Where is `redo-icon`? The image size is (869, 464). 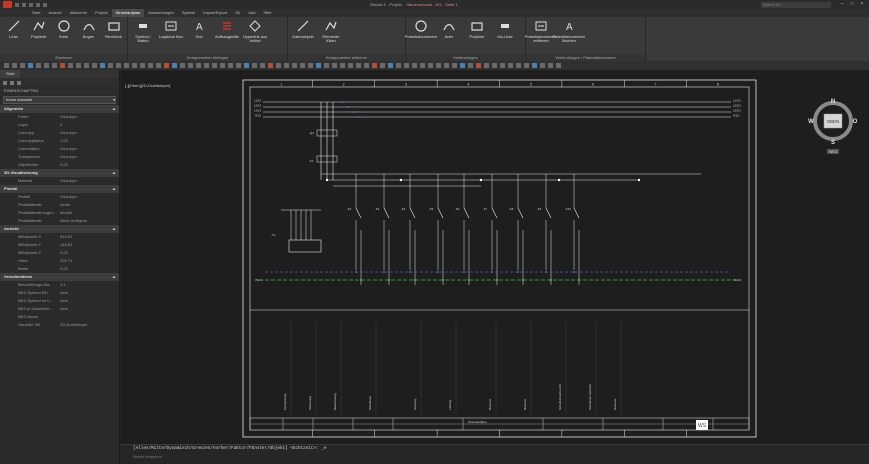
redo-icon is located at coordinates (45, 4).